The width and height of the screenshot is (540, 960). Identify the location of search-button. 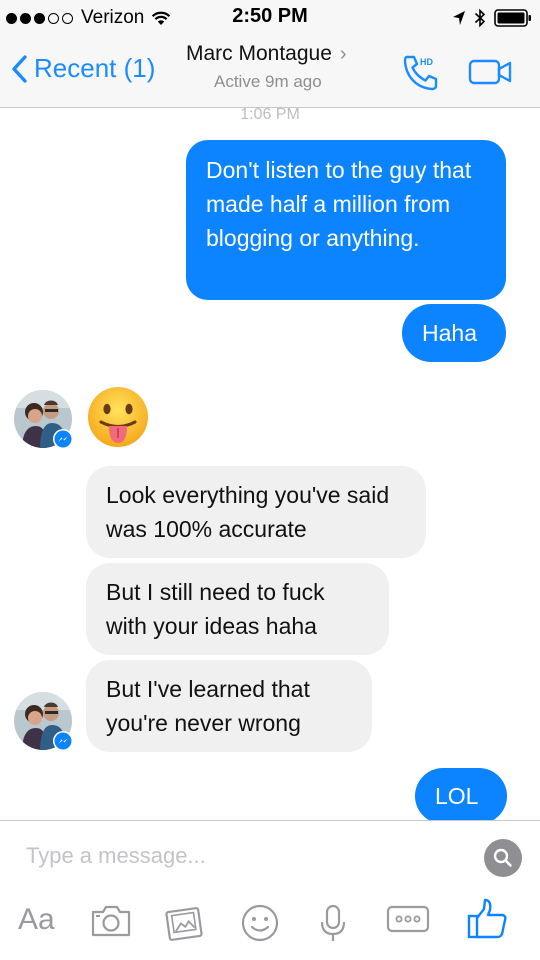
(503, 858).